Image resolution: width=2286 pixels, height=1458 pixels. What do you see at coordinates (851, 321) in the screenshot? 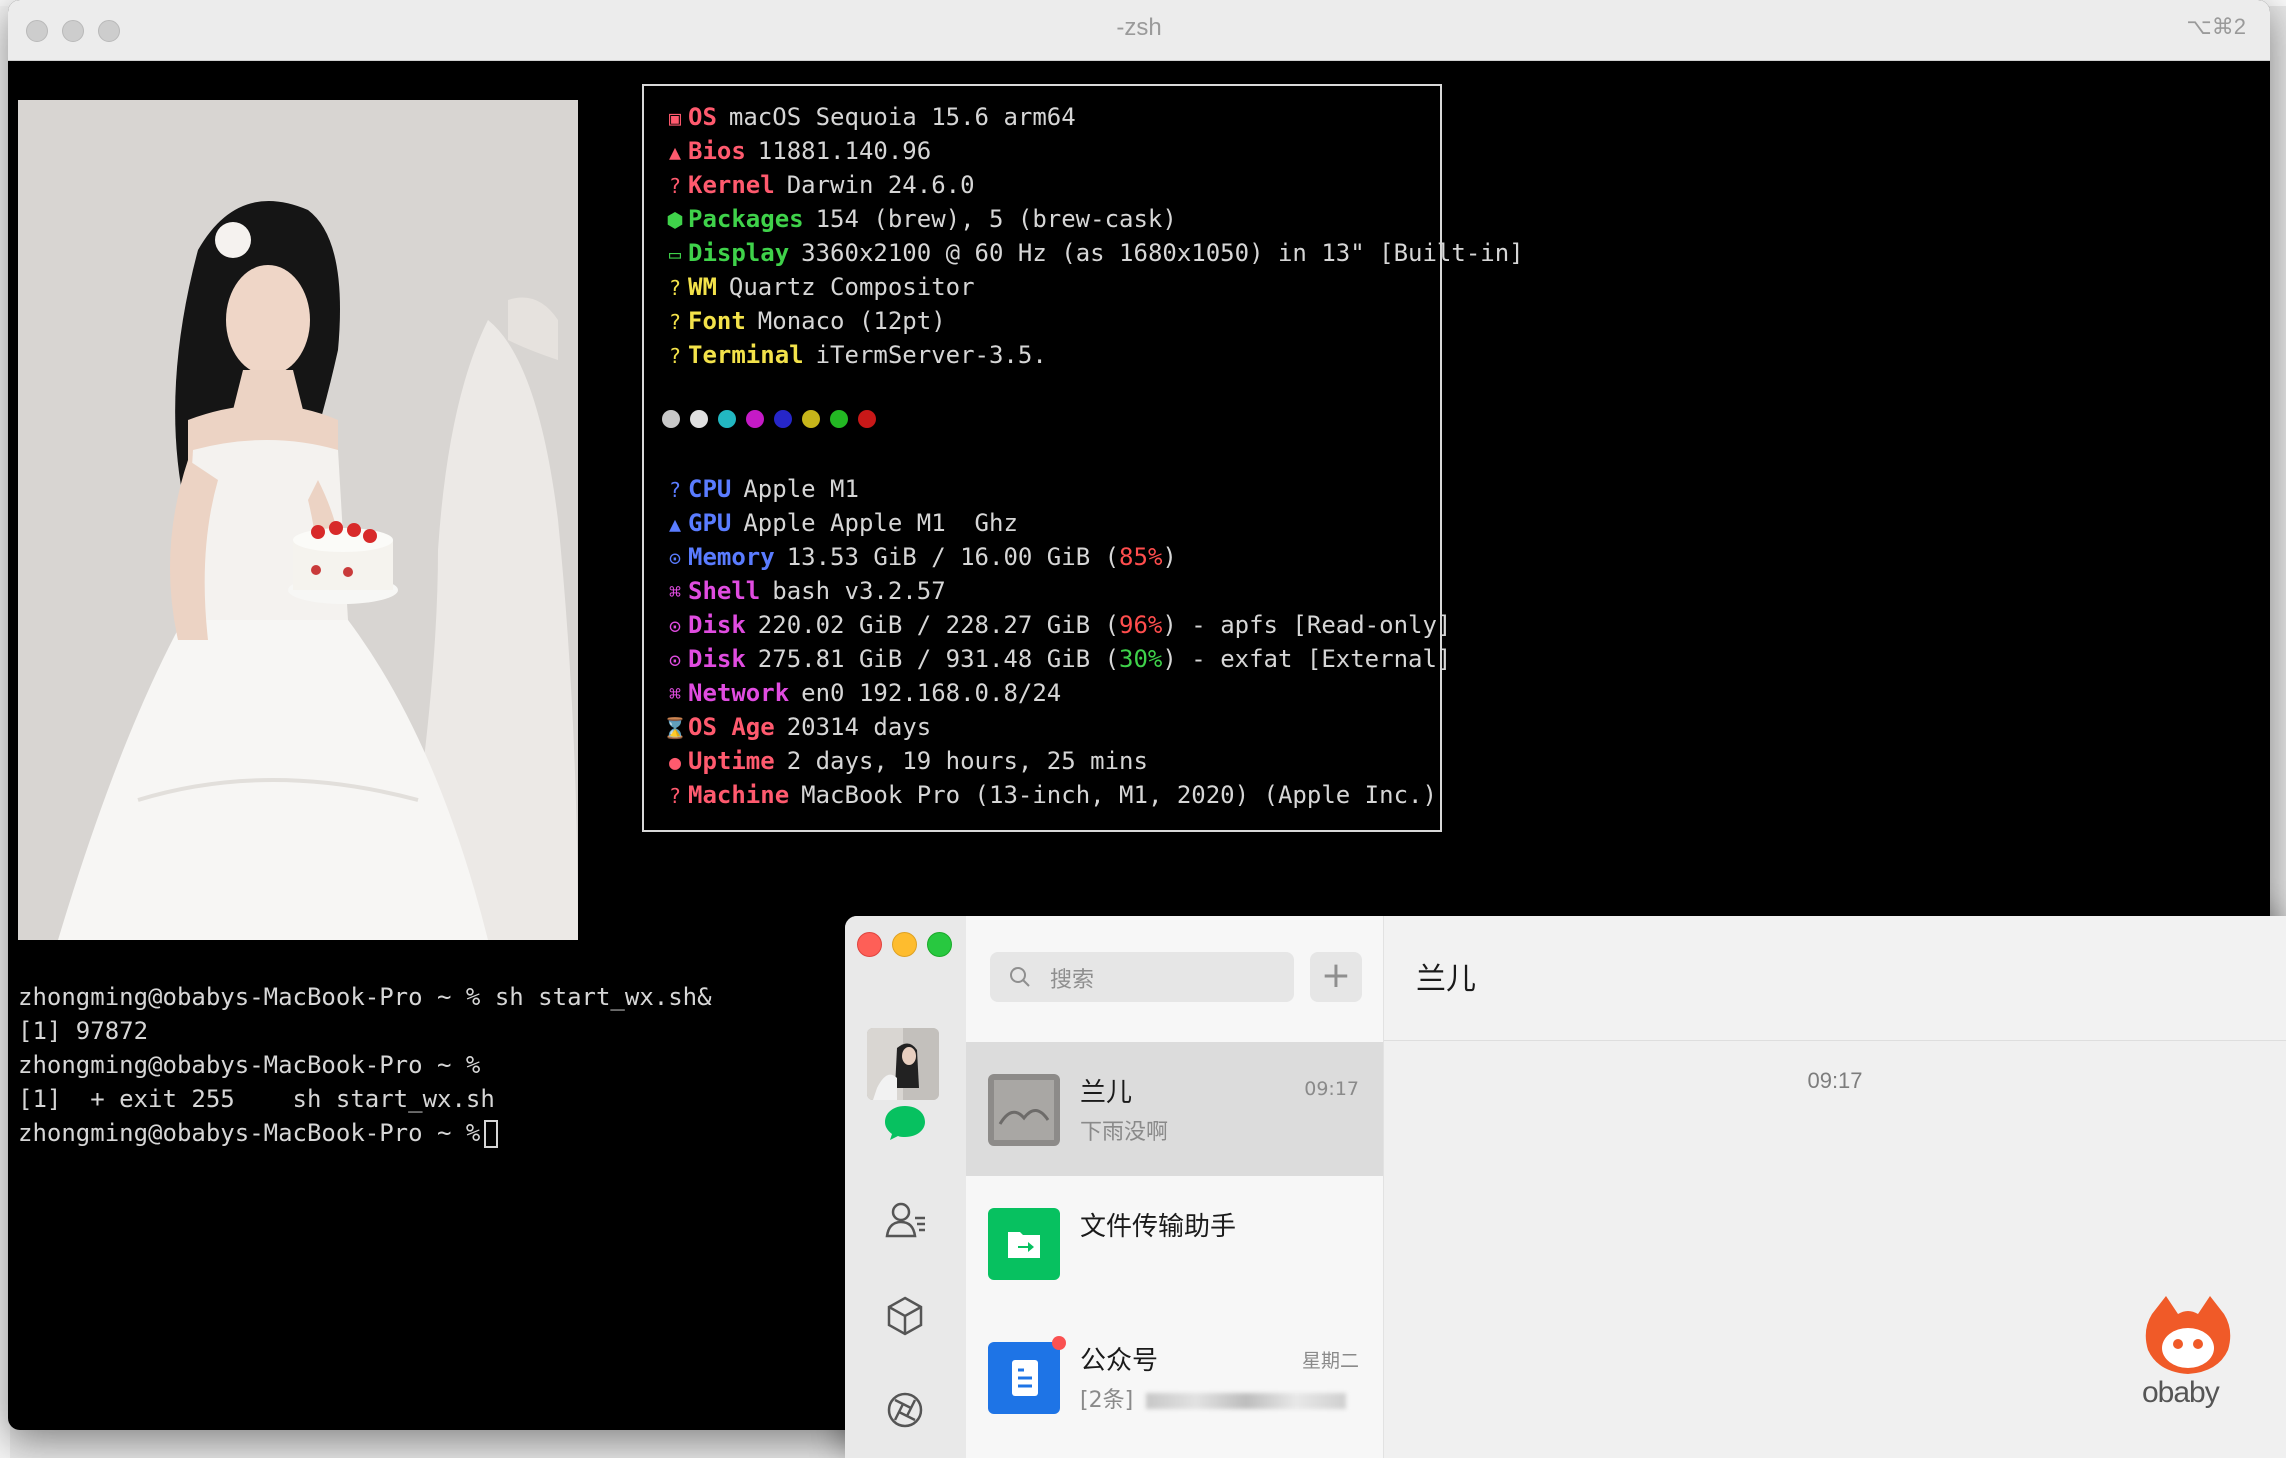
I see `fastfetch-value: Monaco (12pt)` at bounding box center [851, 321].